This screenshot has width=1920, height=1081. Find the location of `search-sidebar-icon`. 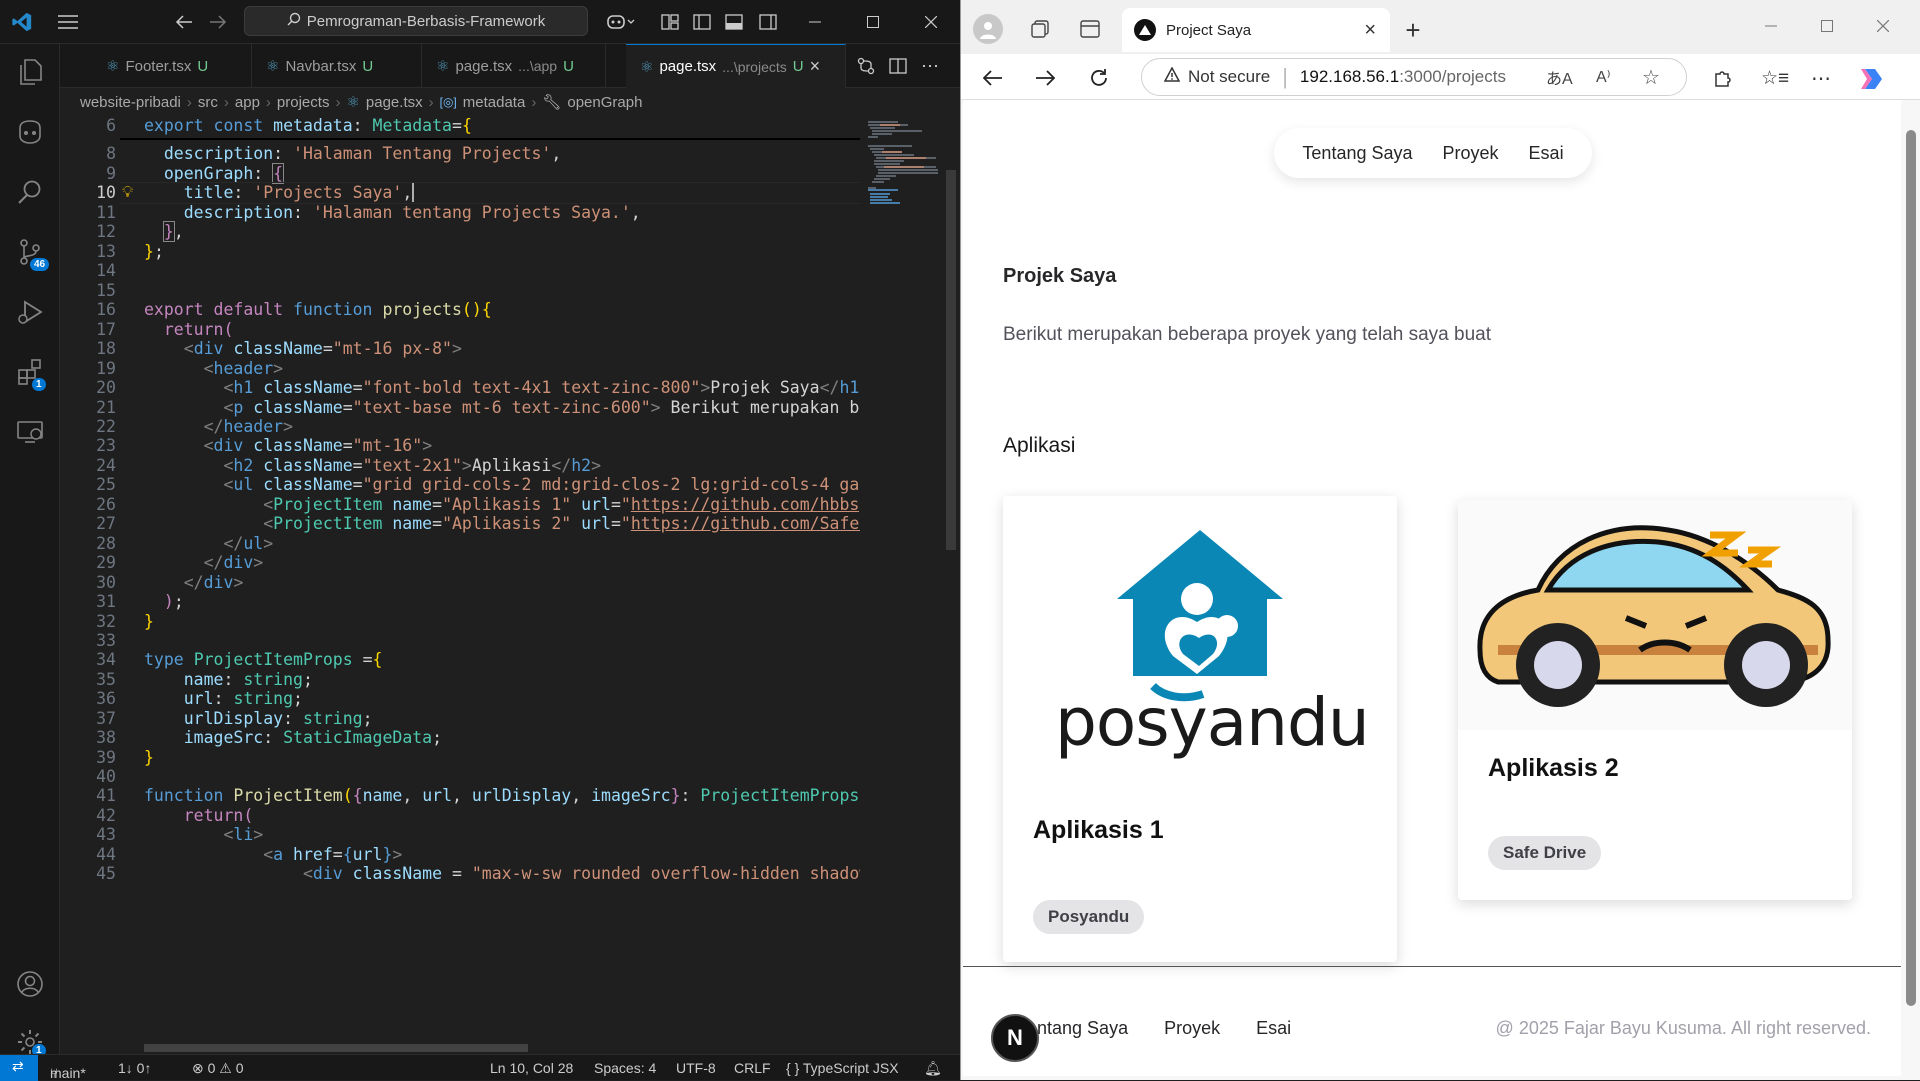

search-sidebar-icon is located at coordinates (30, 192).